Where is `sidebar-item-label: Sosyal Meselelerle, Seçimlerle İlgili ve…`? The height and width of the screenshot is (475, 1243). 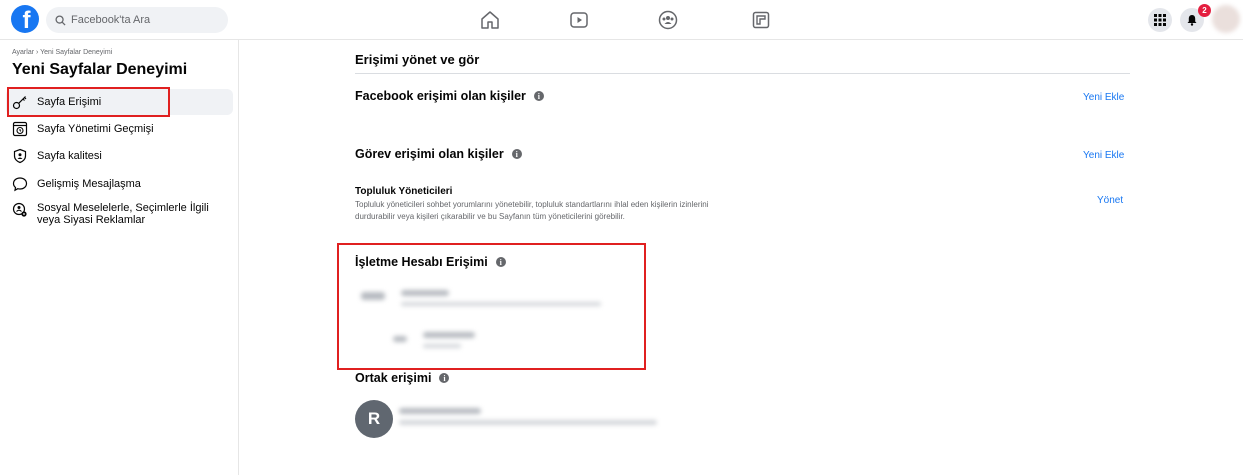
sidebar-item-label: Sosyal Meselelerle, Seçimlerle İlgili ve… is located at coordinates (123, 214).